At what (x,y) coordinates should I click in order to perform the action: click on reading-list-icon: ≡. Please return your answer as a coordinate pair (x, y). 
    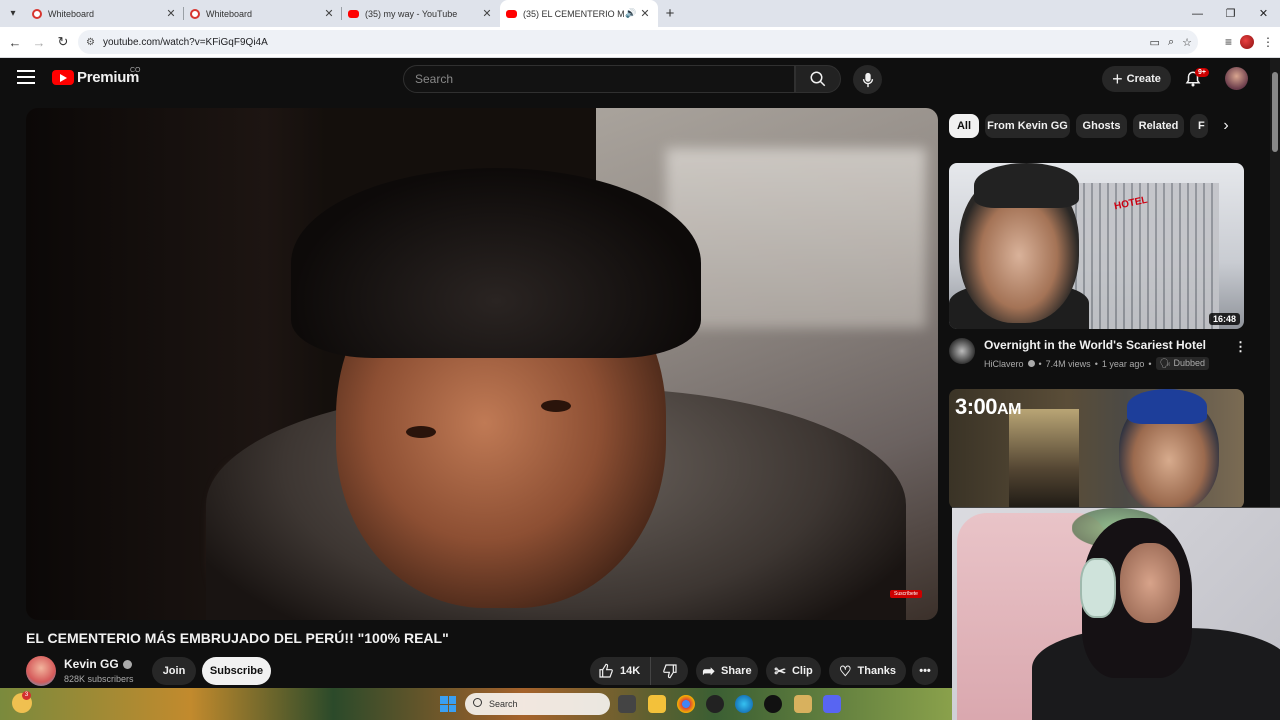
    Looking at the image, I should click on (1228, 42).